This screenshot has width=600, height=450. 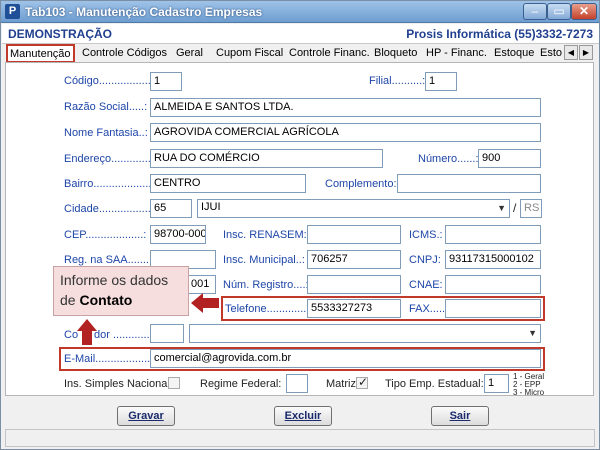 What do you see at coordinates (514, 53) in the screenshot?
I see `tab-estoque: Estoque` at bounding box center [514, 53].